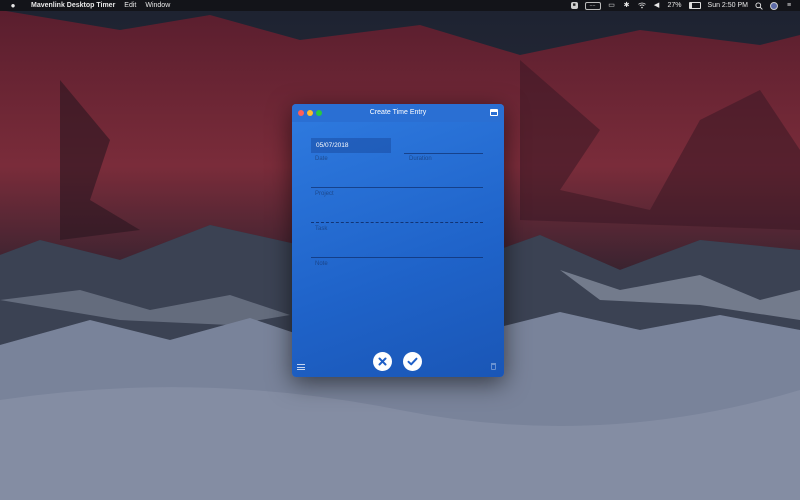 The width and height of the screenshot is (800, 500). I want to click on battery-percent: 27%, so click(674, 5).